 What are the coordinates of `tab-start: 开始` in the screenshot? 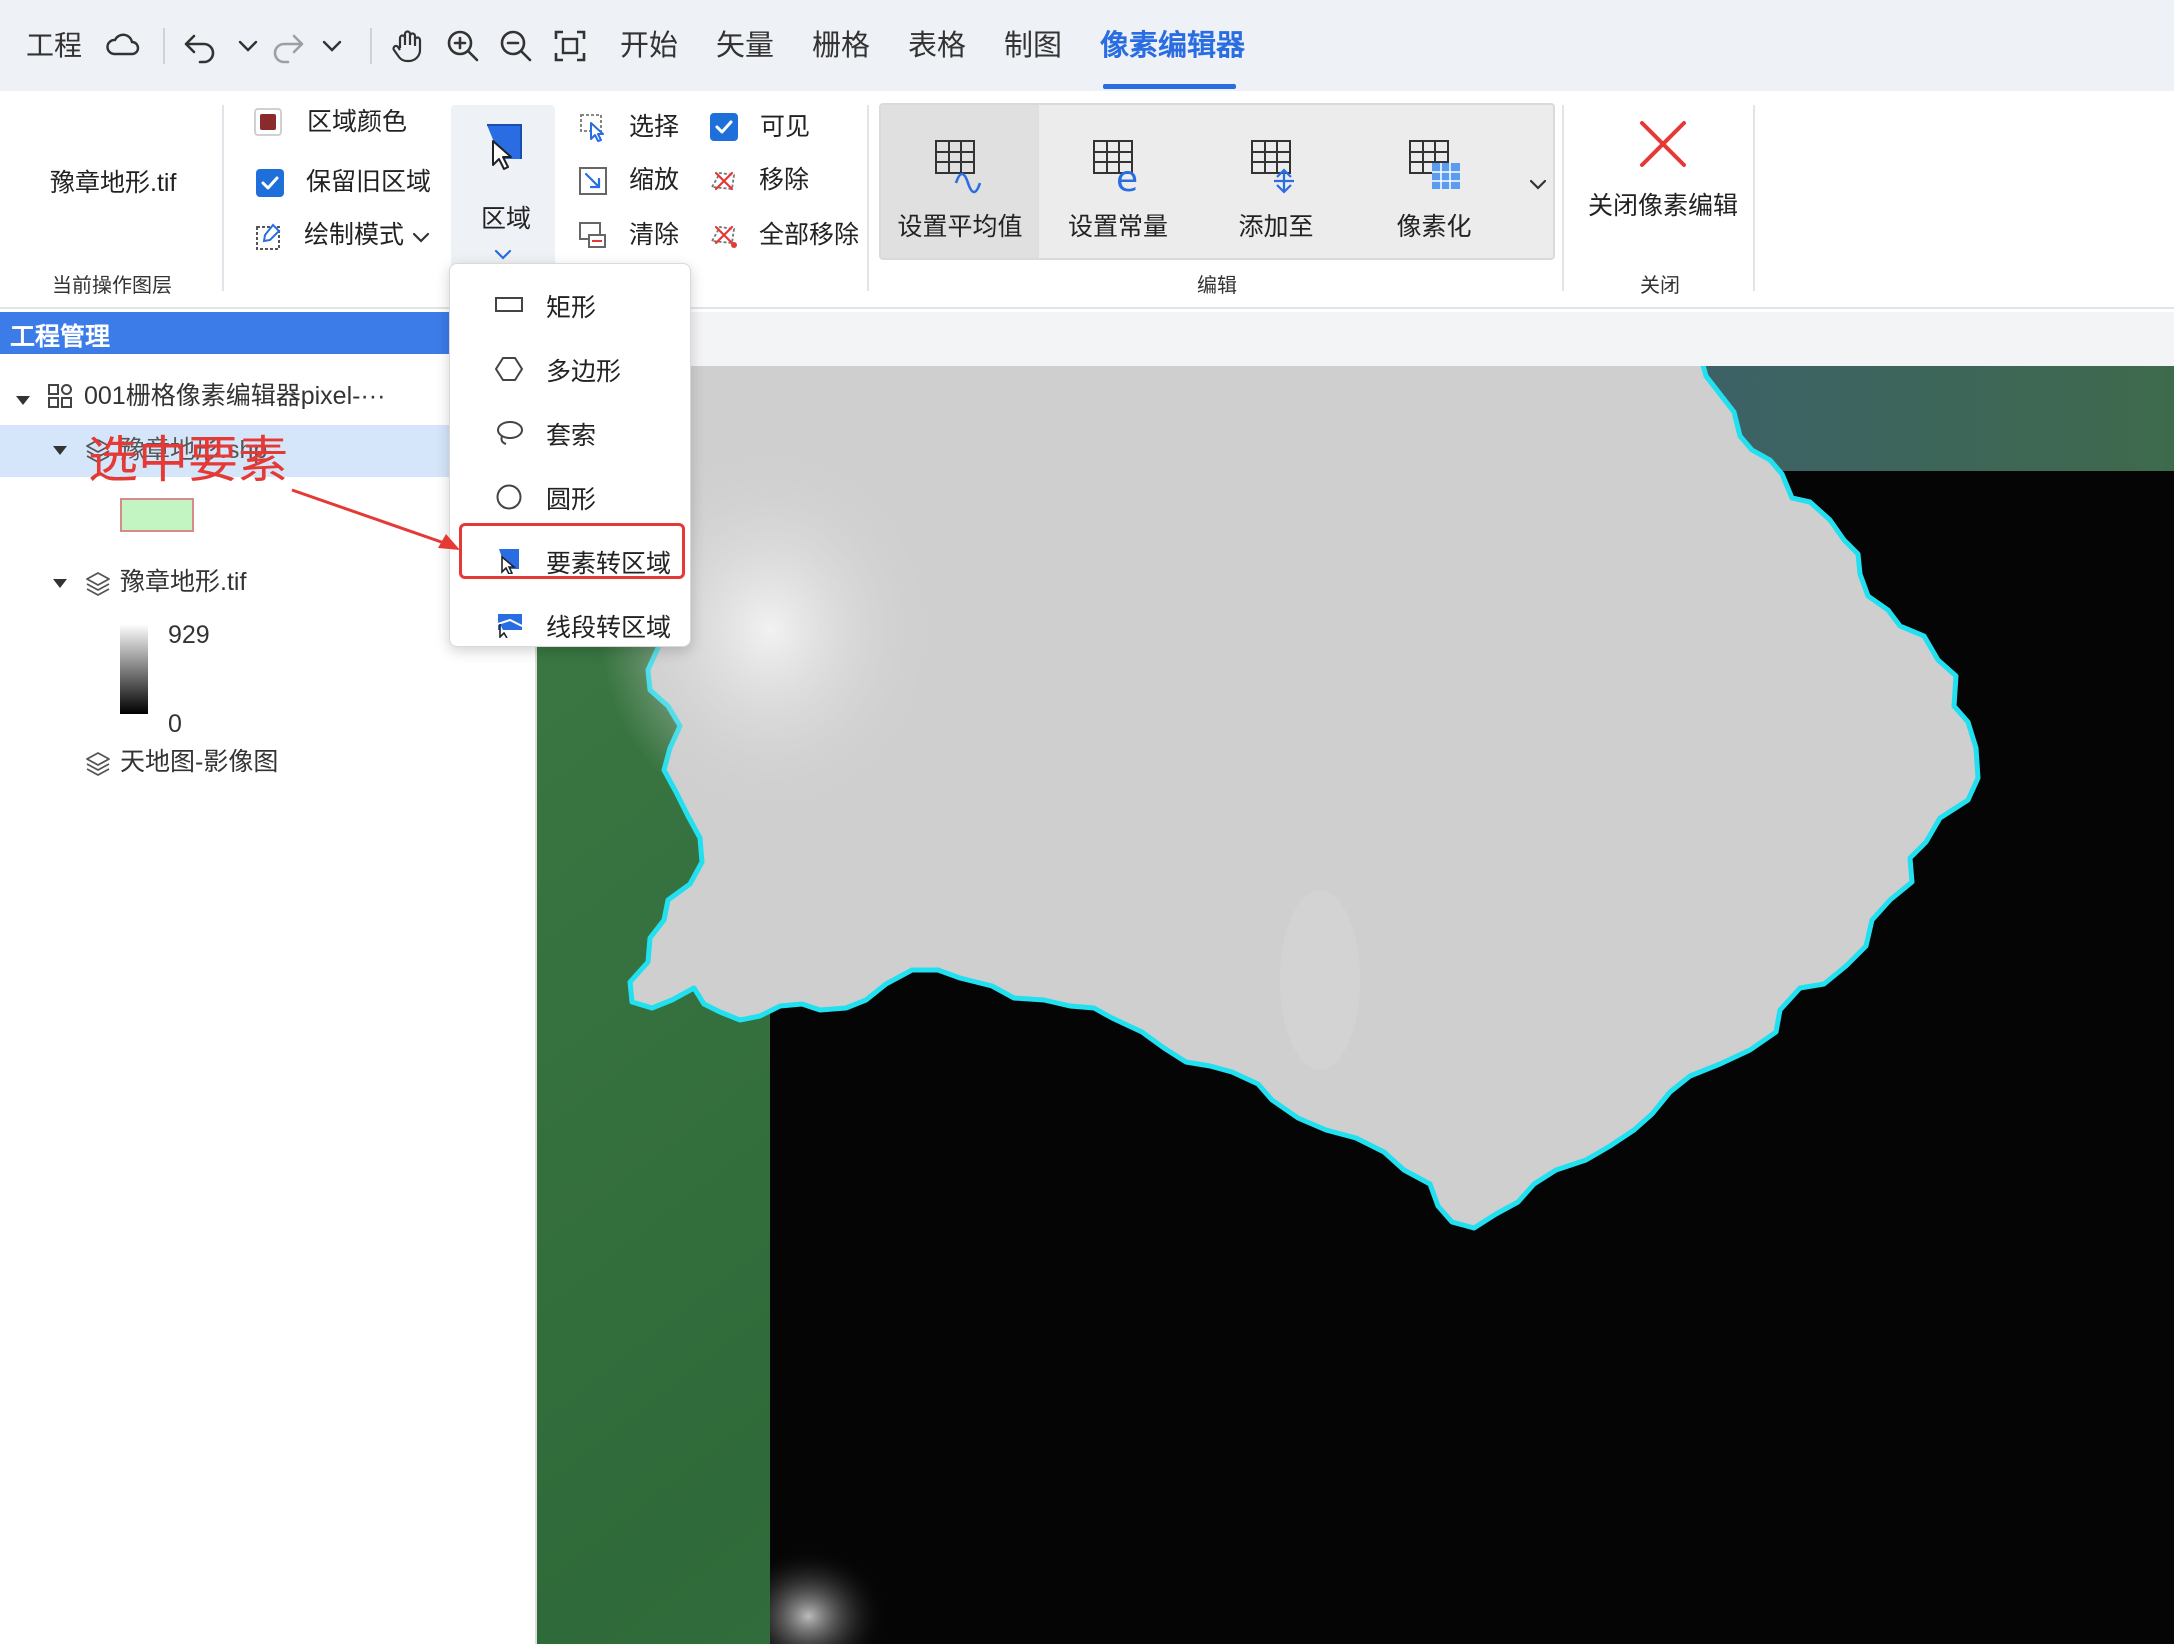 It's located at (649, 46).